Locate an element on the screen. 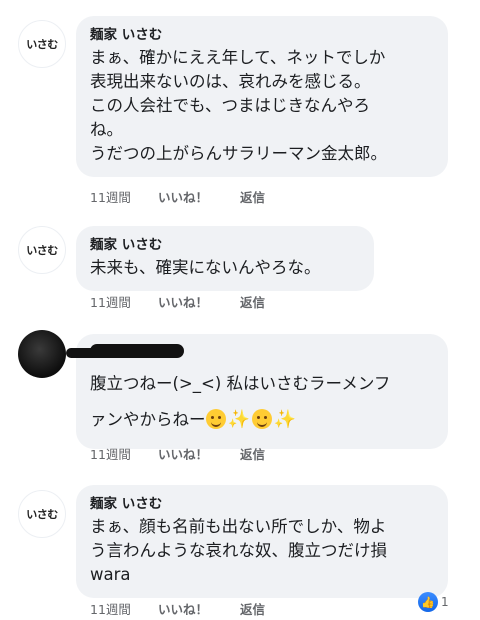 Image resolution: width=480 pixels, height=620 pixels. reaction-summary: 👍 1 is located at coordinates (433, 602).